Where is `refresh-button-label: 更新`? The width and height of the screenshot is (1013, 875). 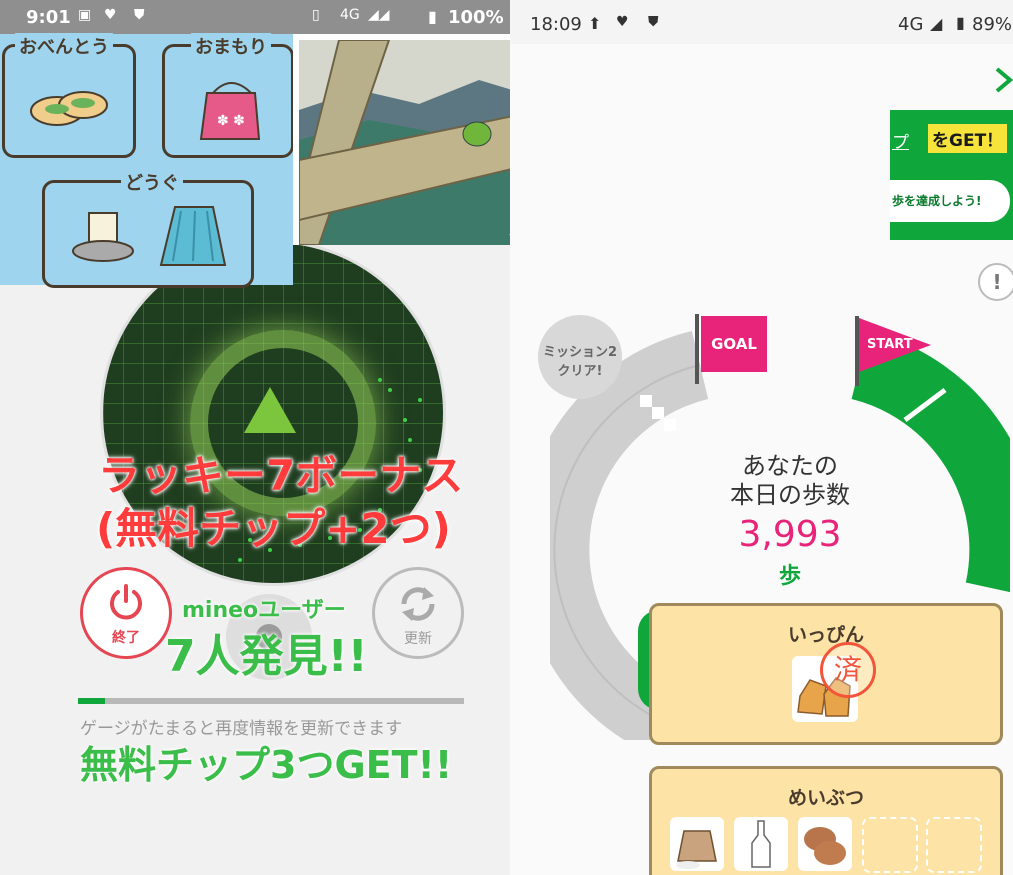 refresh-button-label: 更新 is located at coordinates (418, 639).